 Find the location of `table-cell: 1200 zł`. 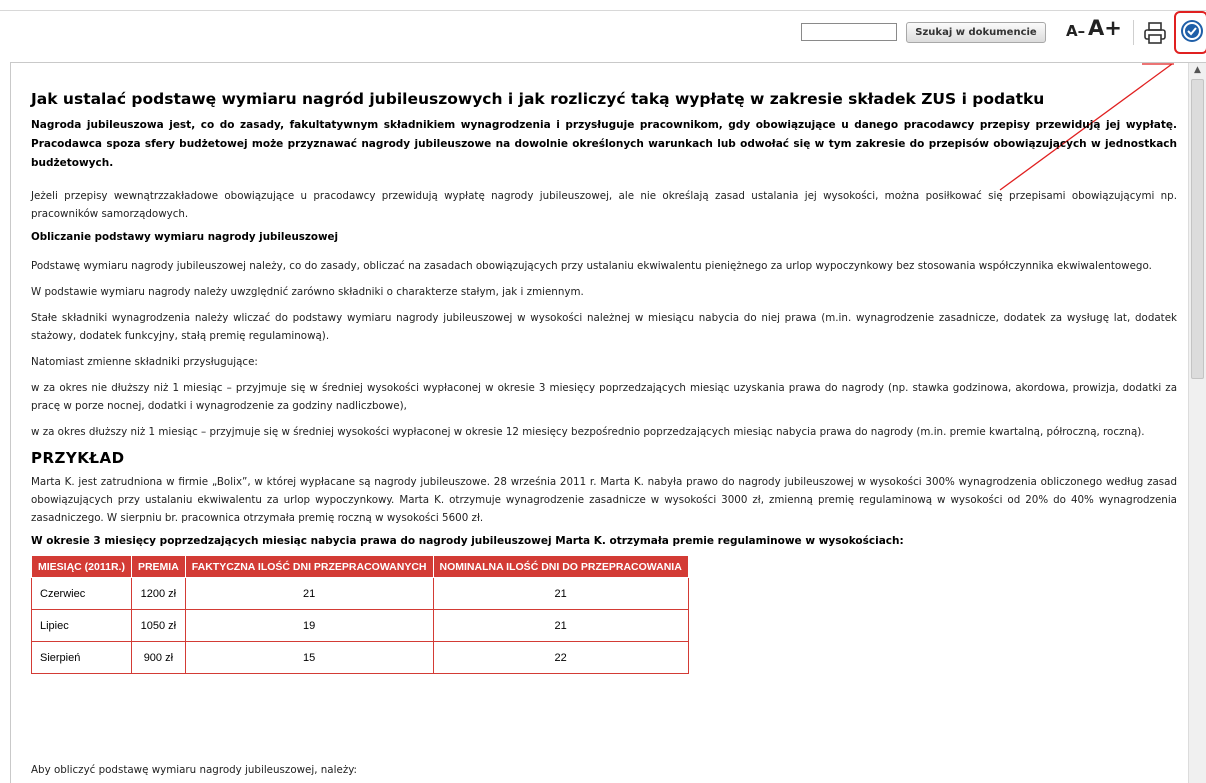

table-cell: 1200 zł is located at coordinates (158, 593).